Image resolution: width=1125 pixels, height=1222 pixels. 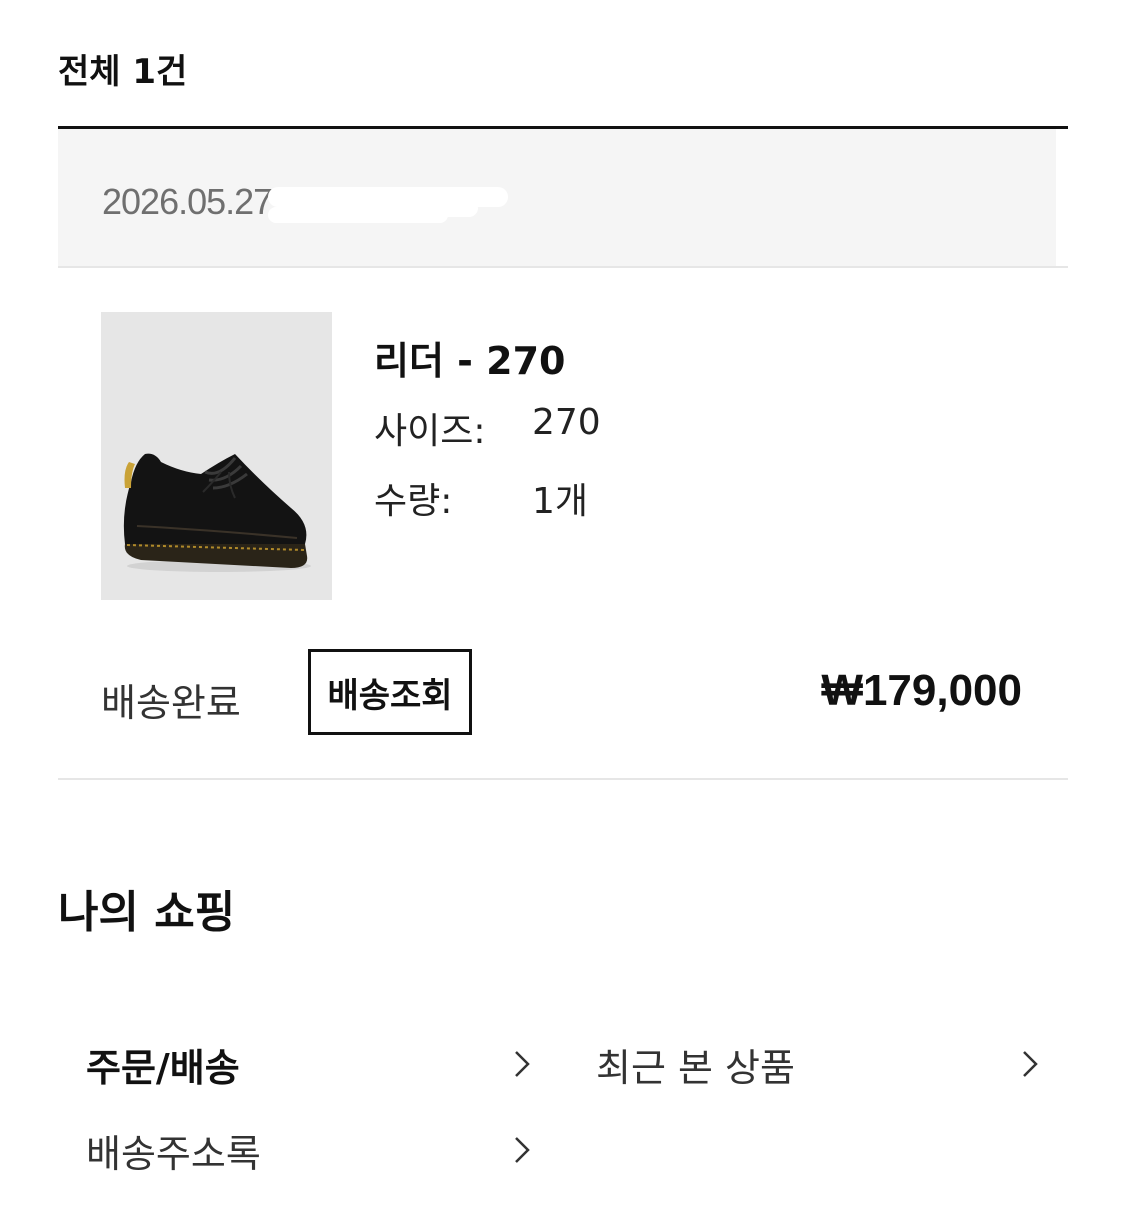 What do you see at coordinates (563, 267) in the screenshot?
I see `order-header-divider` at bounding box center [563, 267].